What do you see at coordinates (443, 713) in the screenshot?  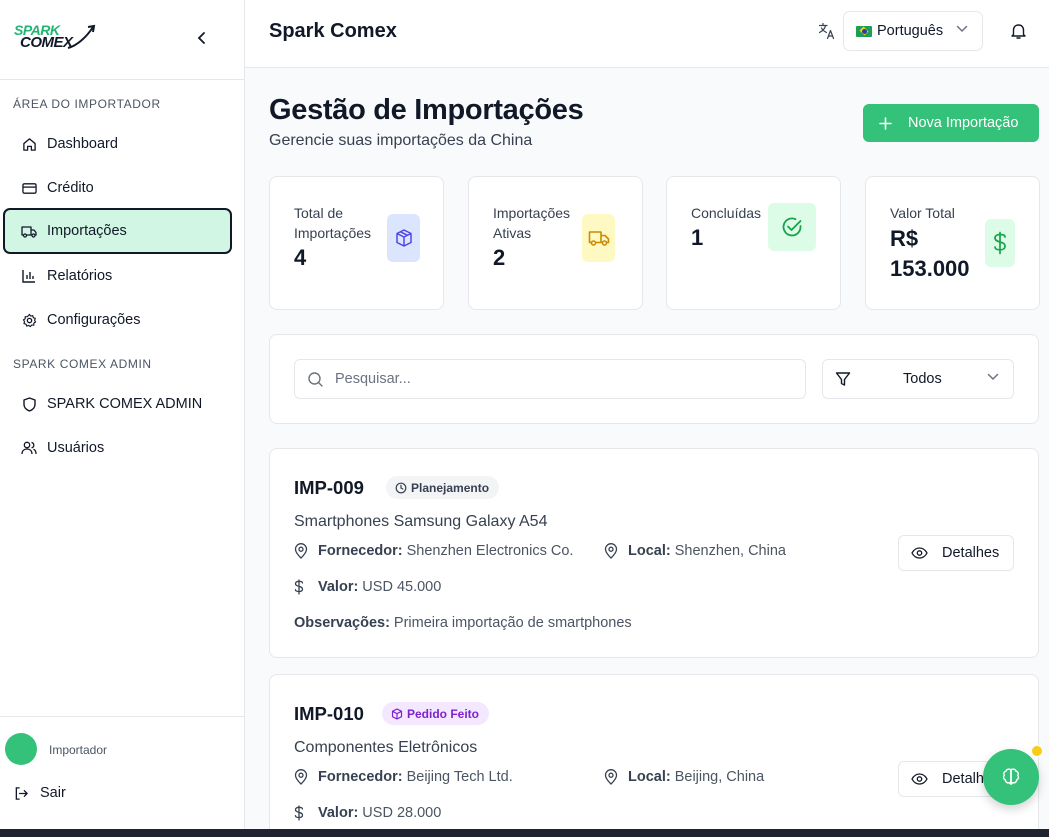 I see `status-badge-label: Pedido Feito` at bounding box center [443, 713].